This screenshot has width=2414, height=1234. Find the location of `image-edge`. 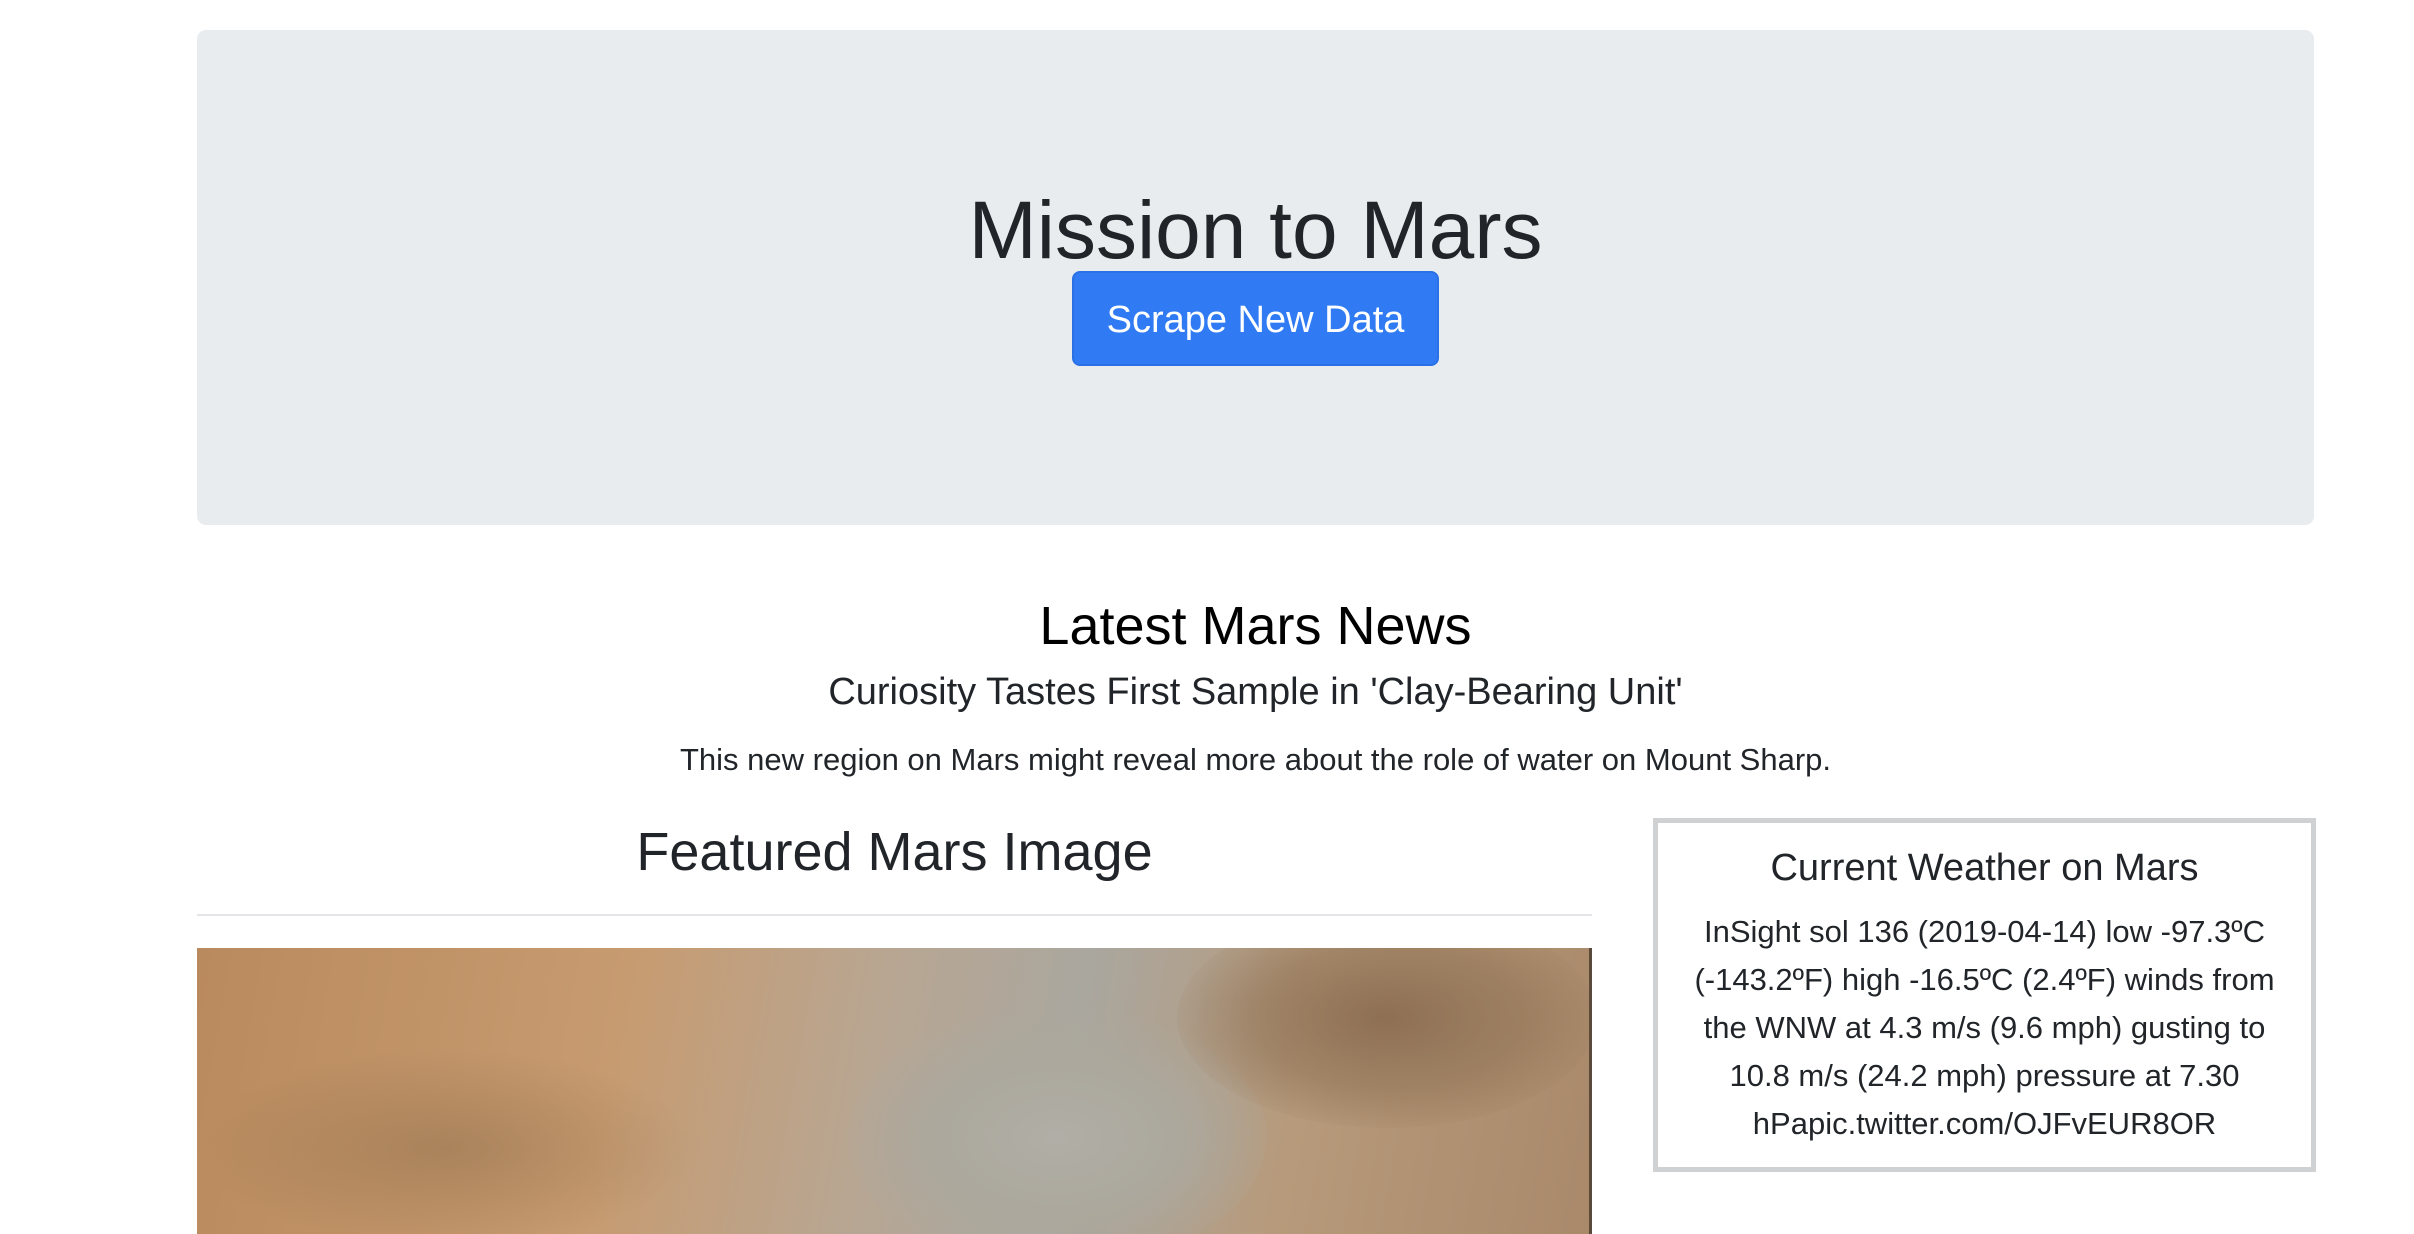

image-edge is located at coordinates (1590, 1091).